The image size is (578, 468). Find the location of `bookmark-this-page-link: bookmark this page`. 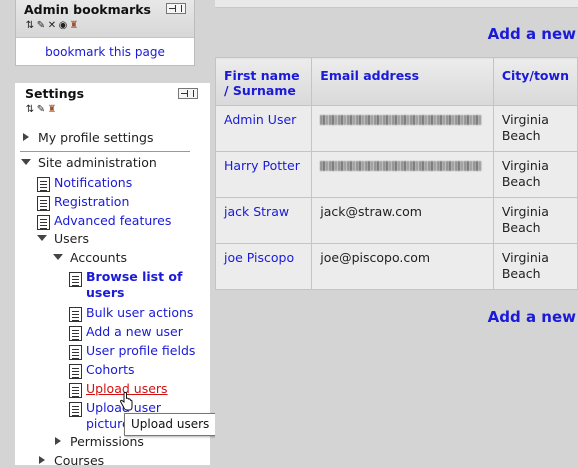

bookmark-this-page-link: bookmark this page is located at coordinates (105, 52).